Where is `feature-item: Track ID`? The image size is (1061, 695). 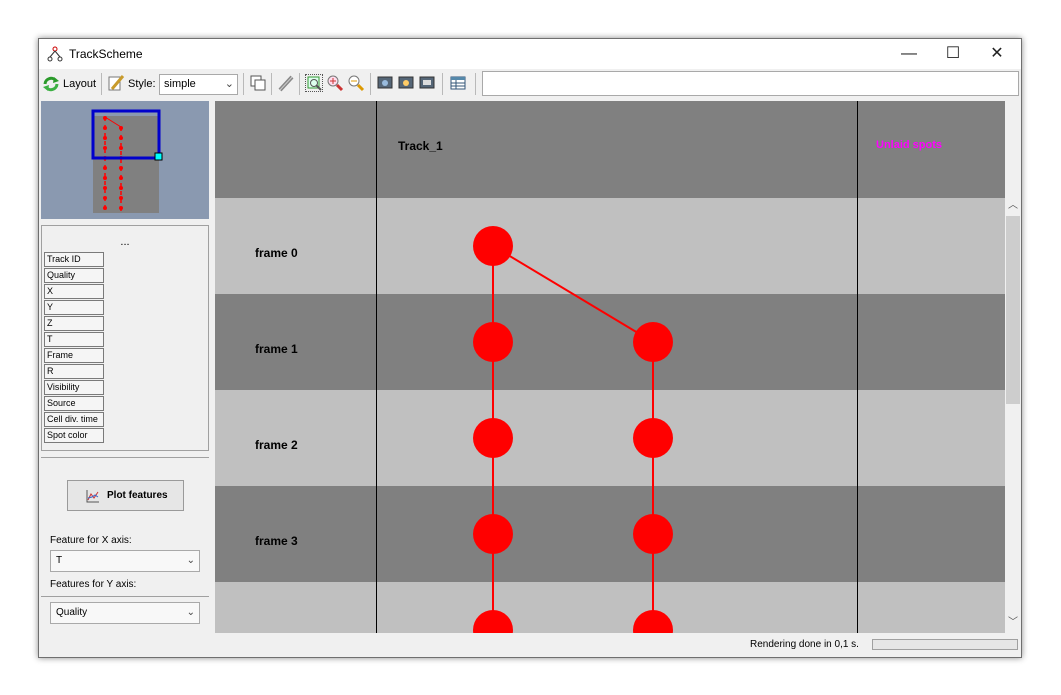
feature-item: Track ID is located at coordinates (74, 259).